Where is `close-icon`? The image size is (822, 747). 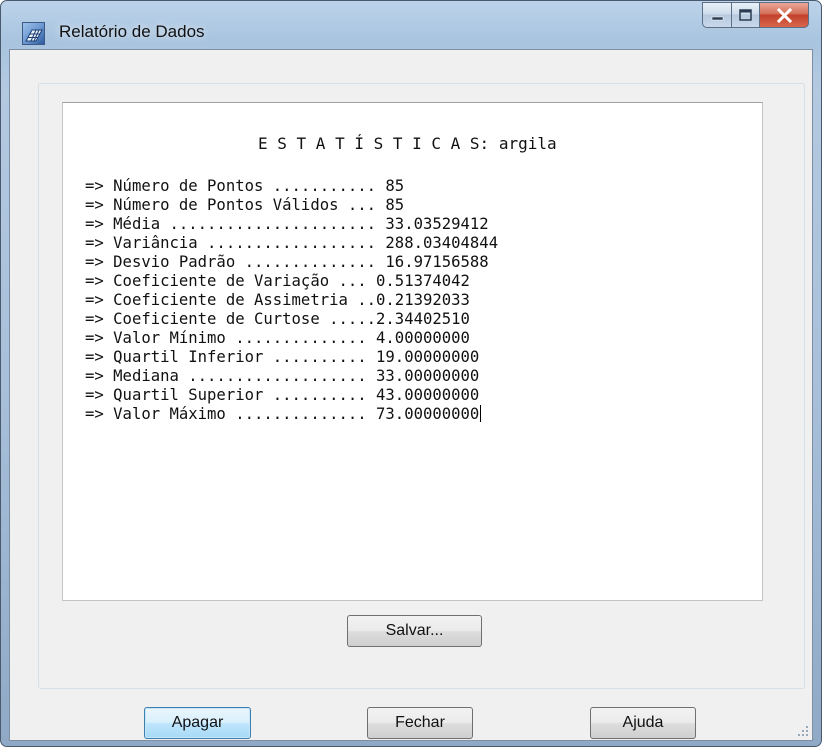
close-icon is located at coordinates (784, 15).